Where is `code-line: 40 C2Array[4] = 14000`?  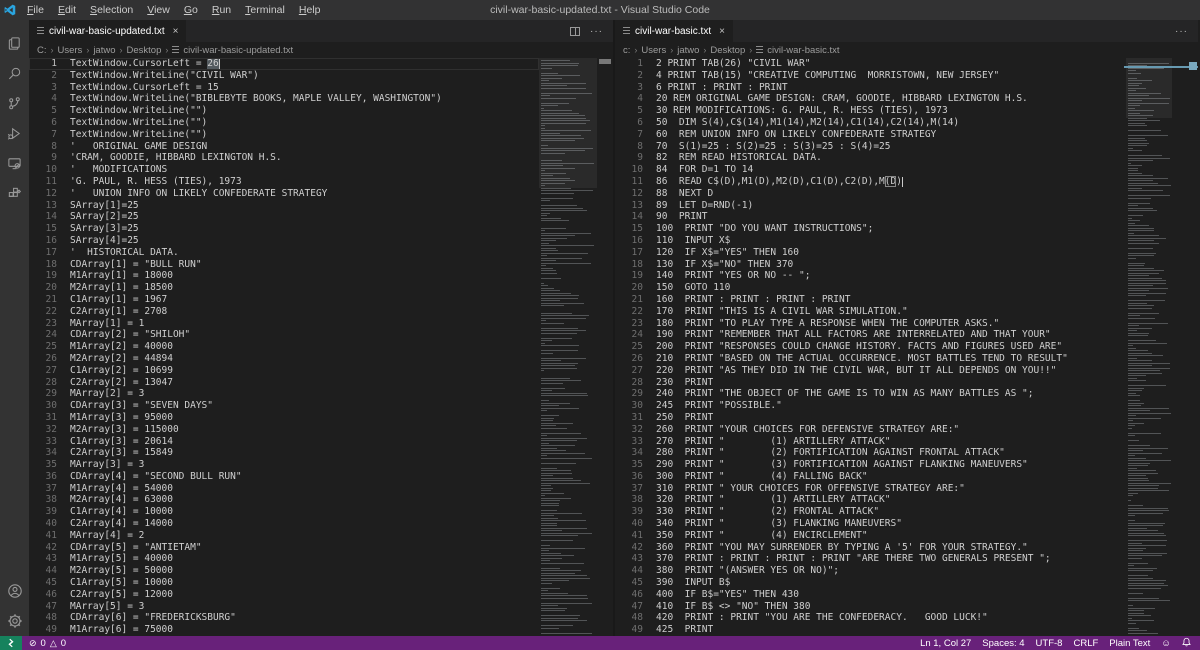 code-line: 40 C2Array[4] = 14000 is located at coordinates (284, 524).